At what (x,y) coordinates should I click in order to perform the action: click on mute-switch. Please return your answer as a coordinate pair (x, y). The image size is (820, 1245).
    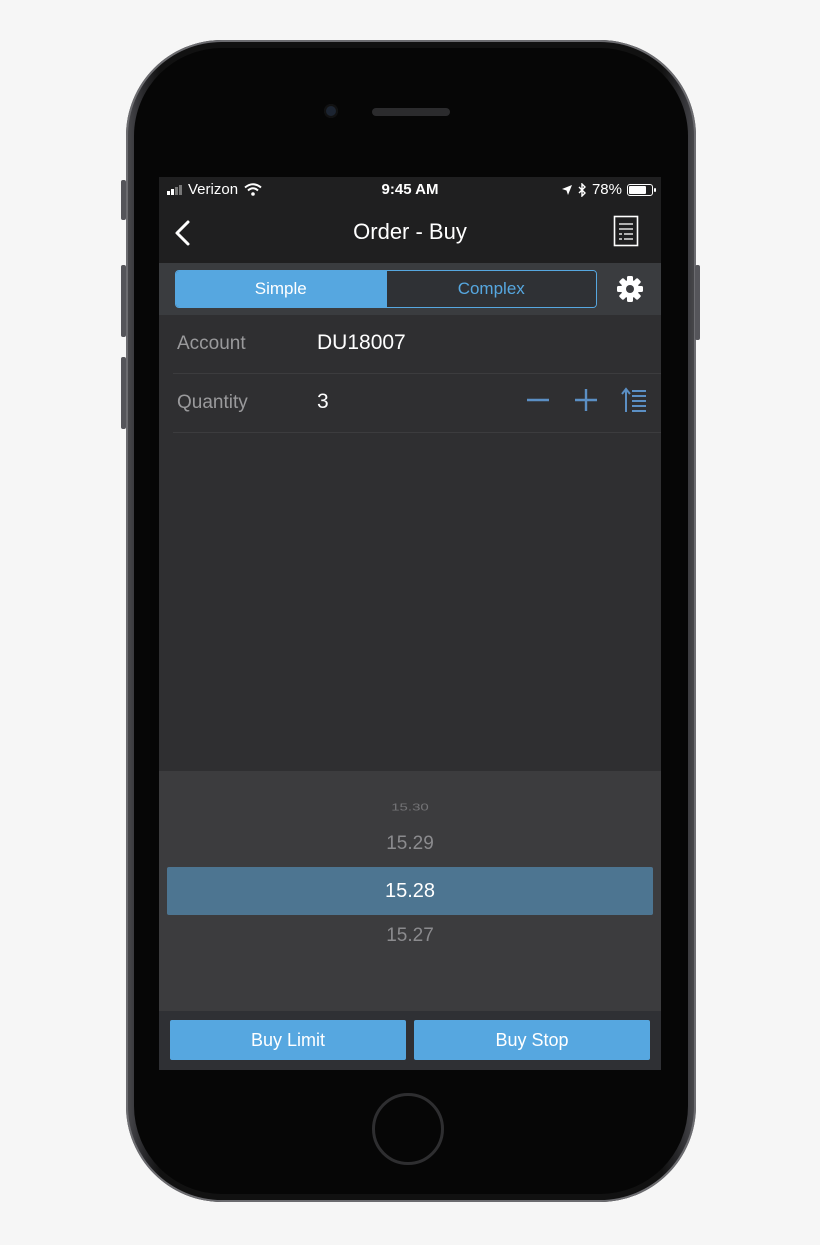
    Looking at the image, I should click on (123, 200).